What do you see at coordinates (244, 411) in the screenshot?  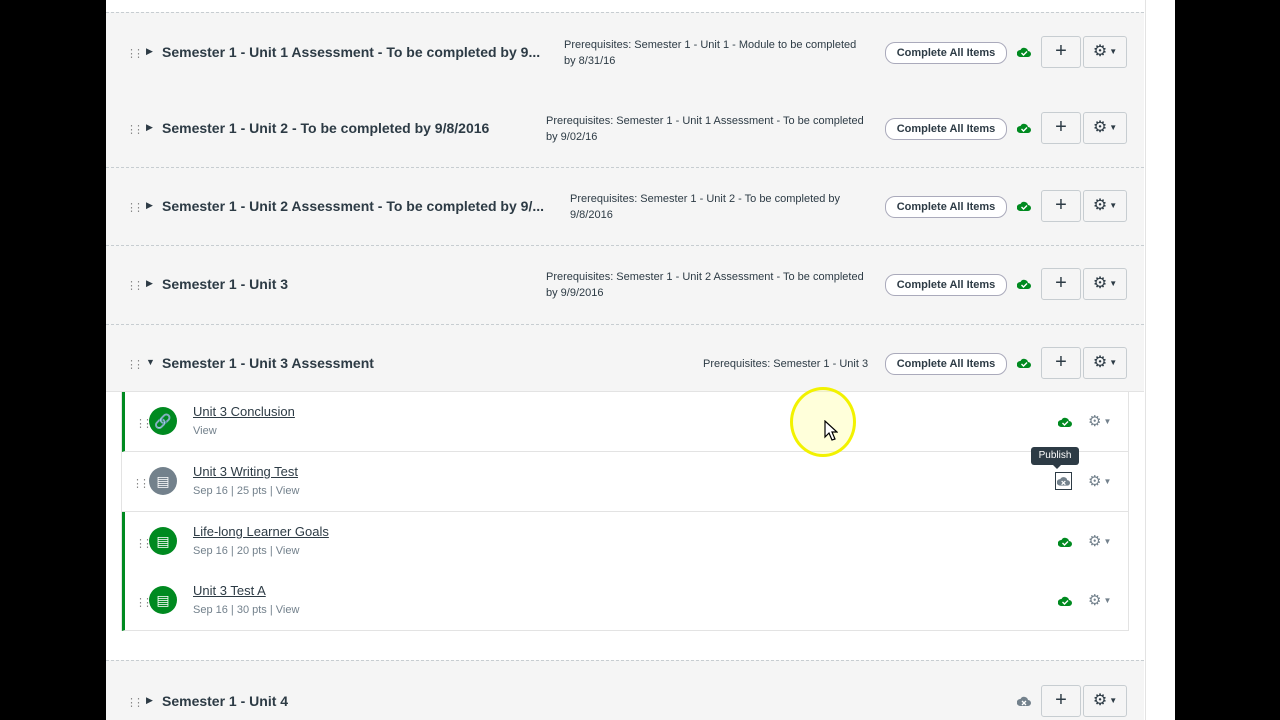 I see `item-title-link: Unit 3 Conclusion` at bounding box center [244, 411].